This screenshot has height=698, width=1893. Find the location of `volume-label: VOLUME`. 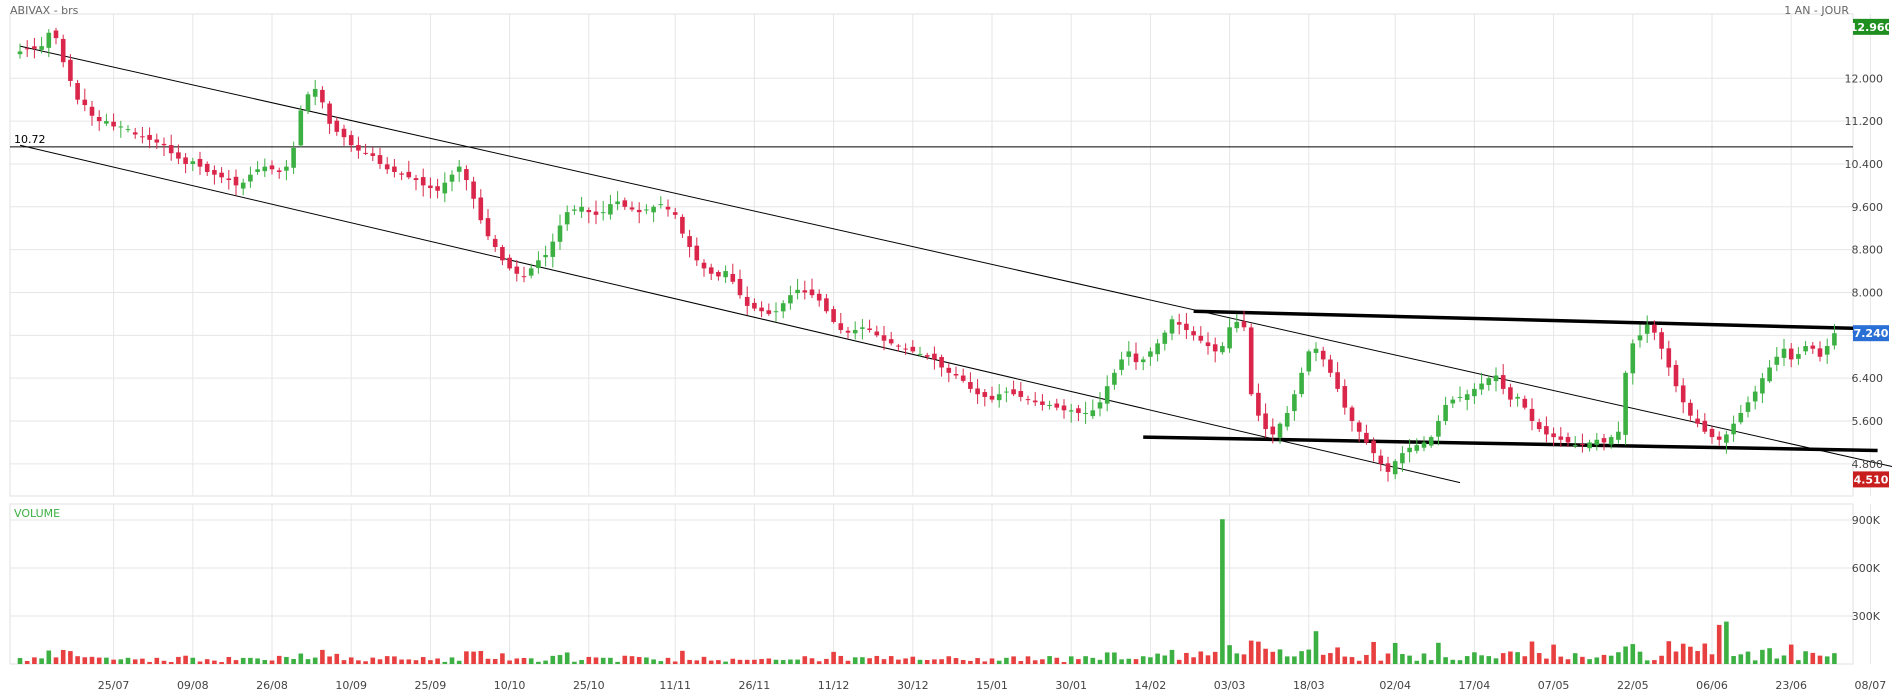

volume-label: VOLUME is located at coordinates (37, 513).